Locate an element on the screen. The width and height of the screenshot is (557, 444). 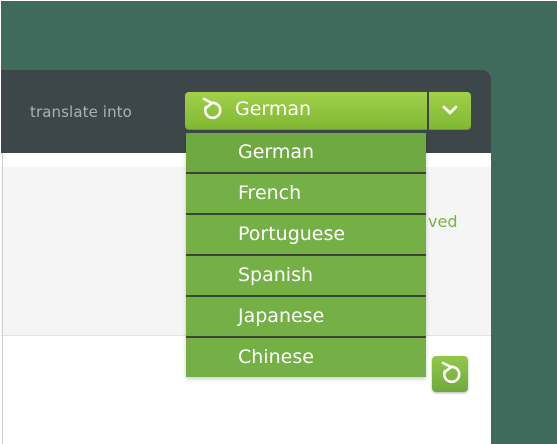
panel-border is located at coordinates (2, 298).